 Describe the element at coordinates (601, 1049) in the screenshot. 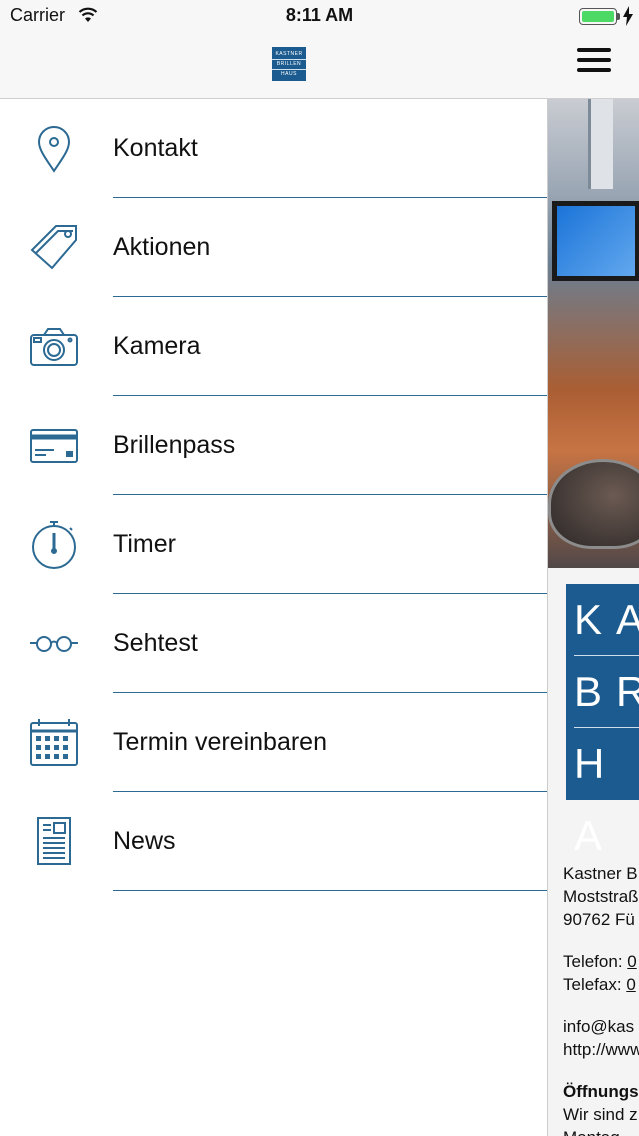

I see `website-link: http://www` at that location.